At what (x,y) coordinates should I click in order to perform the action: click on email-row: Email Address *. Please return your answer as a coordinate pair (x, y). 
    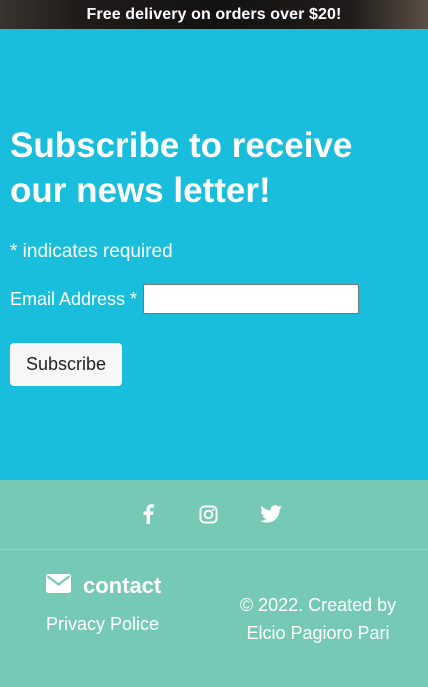
    Looking at the image, I should click on (185, 299).